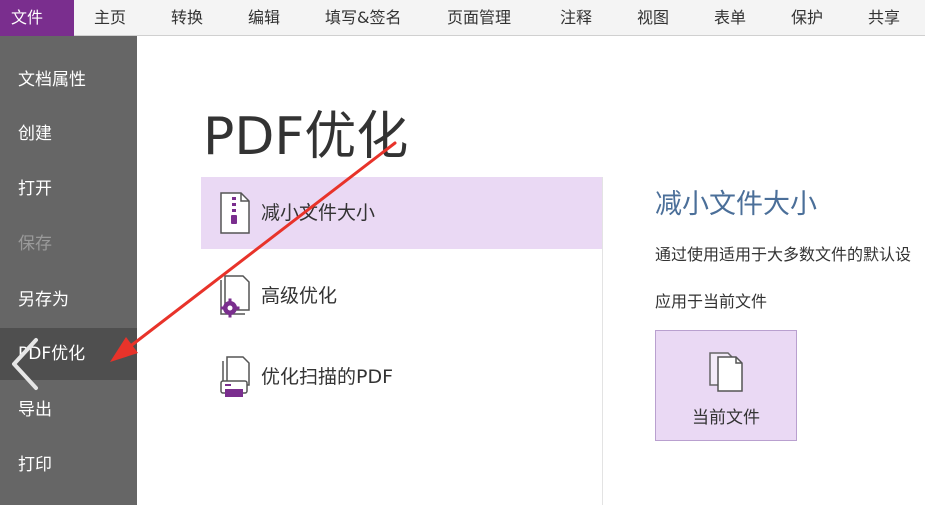 Image resolution: width=925 pixels, height=505 pixels. What do you see at coordinates (736, 204) in the screenshot?
I see `detail-title: 减小文件大小` at bounding box center [736, 204].